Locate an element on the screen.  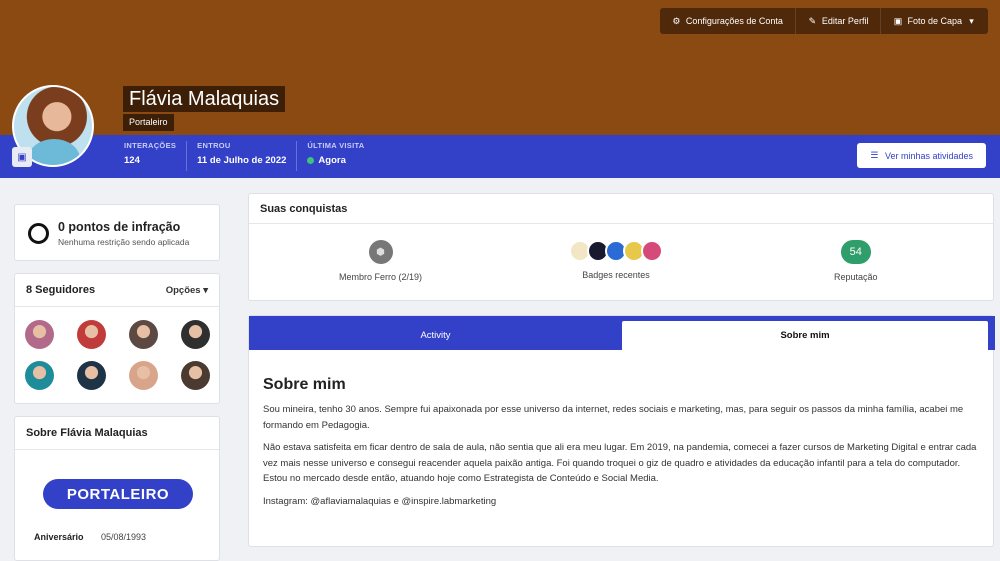
view-activity-label: Ver minhas atividades is located at coordinates (929, 155).